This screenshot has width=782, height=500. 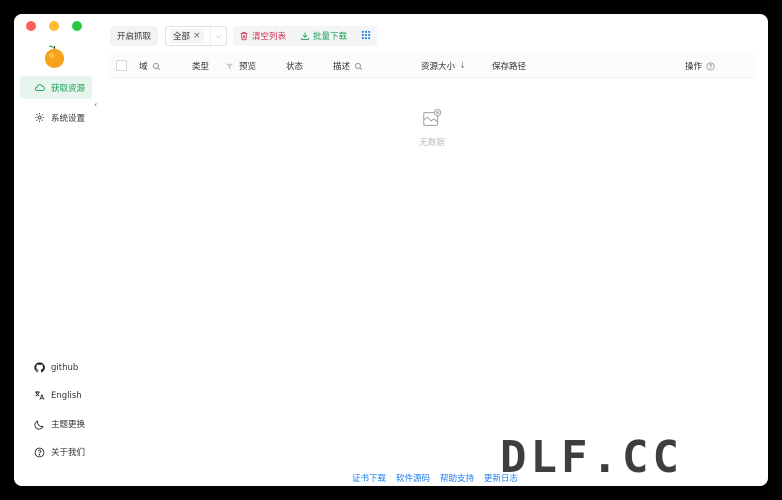 What do you see at coordinates (591, 457) in the screenshot?
I see `watermark: DLF.CC` at bounding box center [591, 457].